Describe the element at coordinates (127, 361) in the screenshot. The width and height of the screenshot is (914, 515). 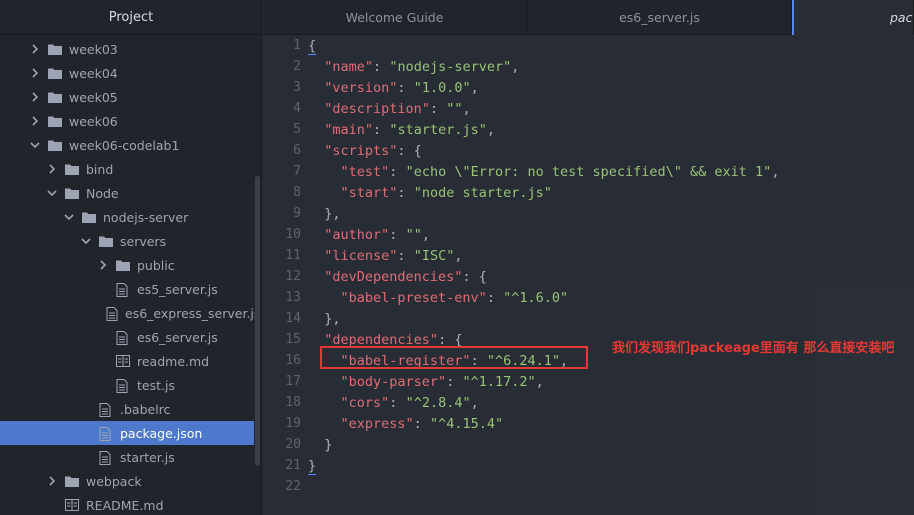
I see `tree-item: readme.md` at that location.